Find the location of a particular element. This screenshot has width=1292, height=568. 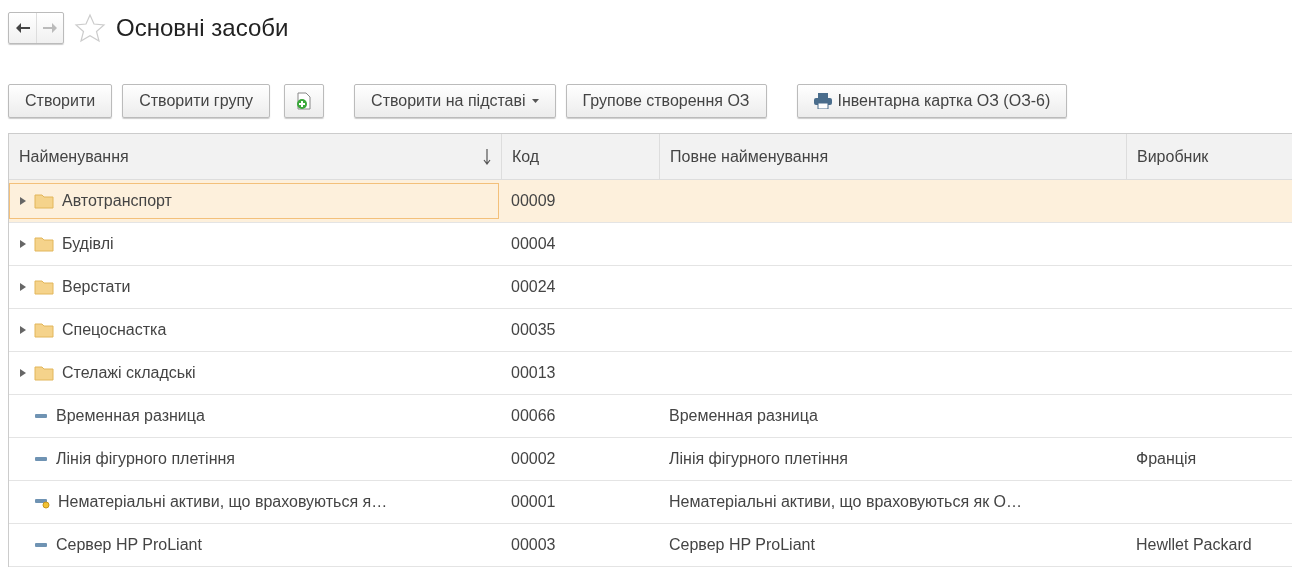

name-cell: Лінія фігурного плетіння is located at coordinates (254, 459).